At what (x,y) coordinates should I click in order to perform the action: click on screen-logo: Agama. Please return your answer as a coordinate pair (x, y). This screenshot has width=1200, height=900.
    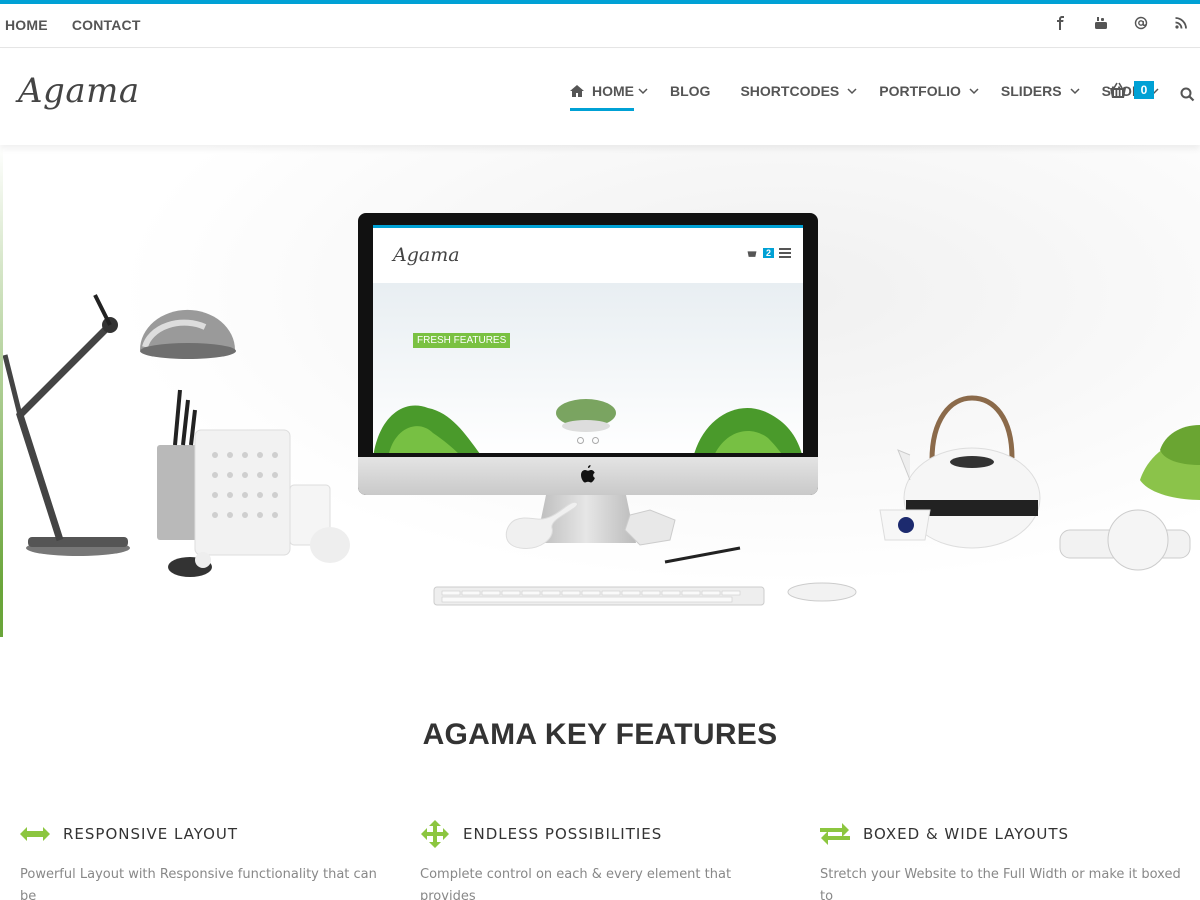
    Looking at the image, I should click on (426, 255).